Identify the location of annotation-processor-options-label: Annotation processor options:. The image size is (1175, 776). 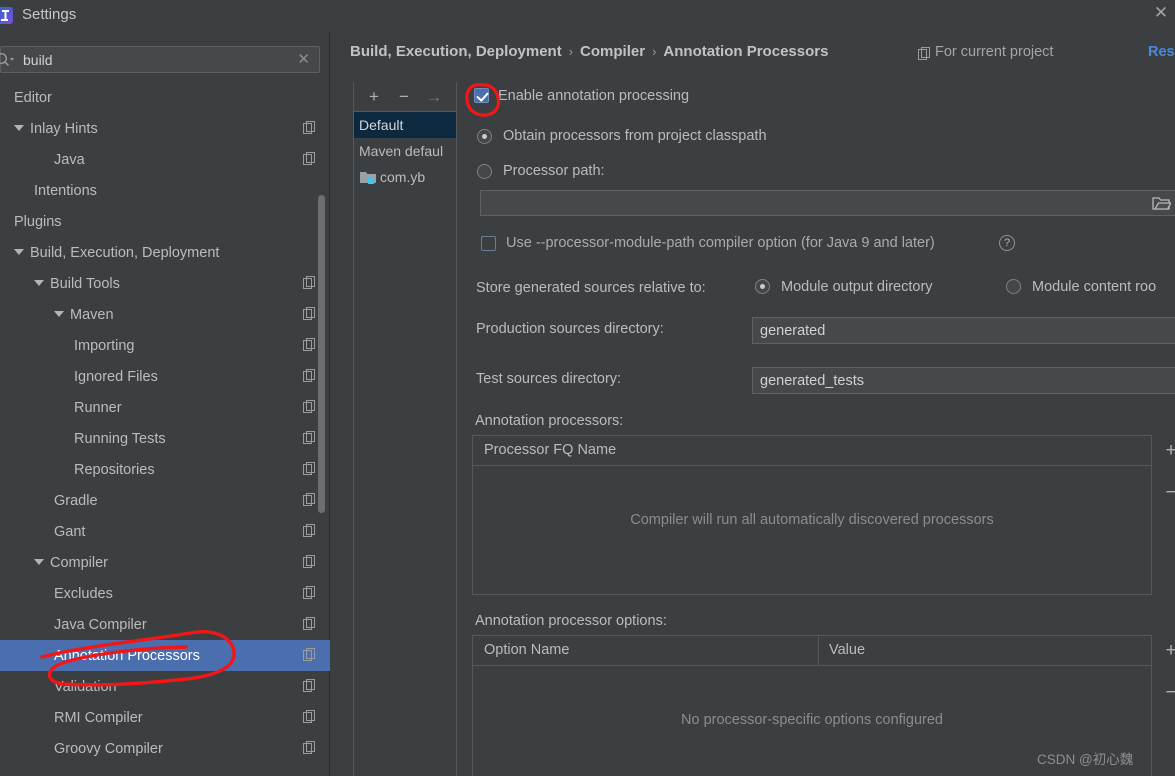
(571, 621).